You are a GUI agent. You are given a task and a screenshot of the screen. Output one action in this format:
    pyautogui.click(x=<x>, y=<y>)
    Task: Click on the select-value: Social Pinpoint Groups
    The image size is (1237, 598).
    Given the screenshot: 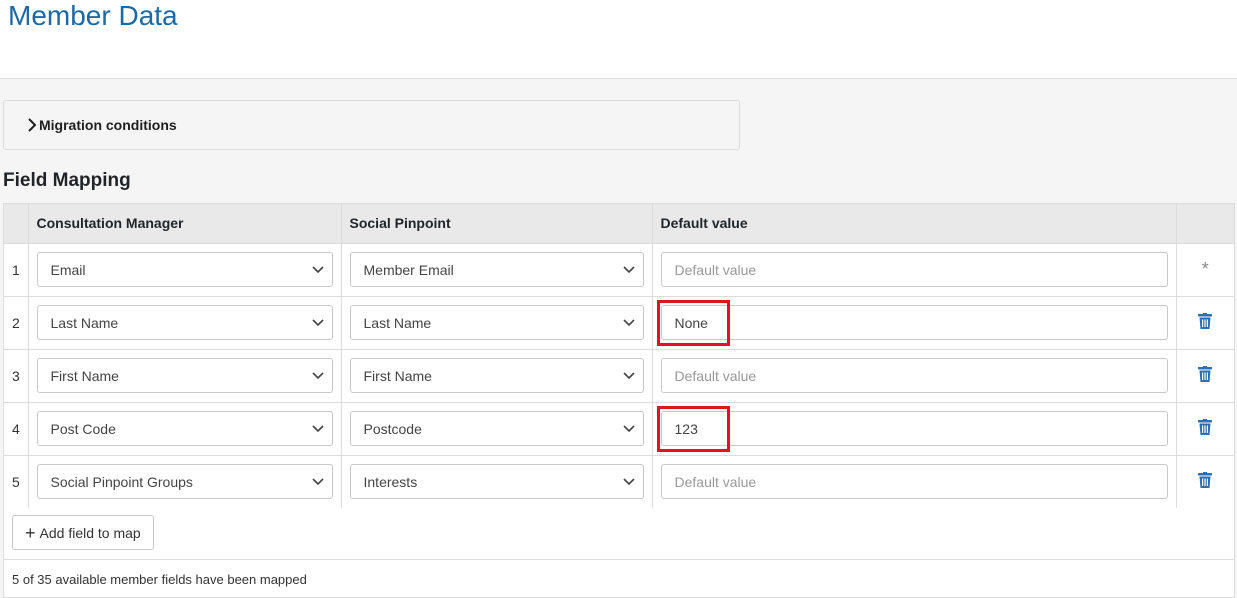 What is the action you would take?
    pyautogui.click(x=121, y=481)
    